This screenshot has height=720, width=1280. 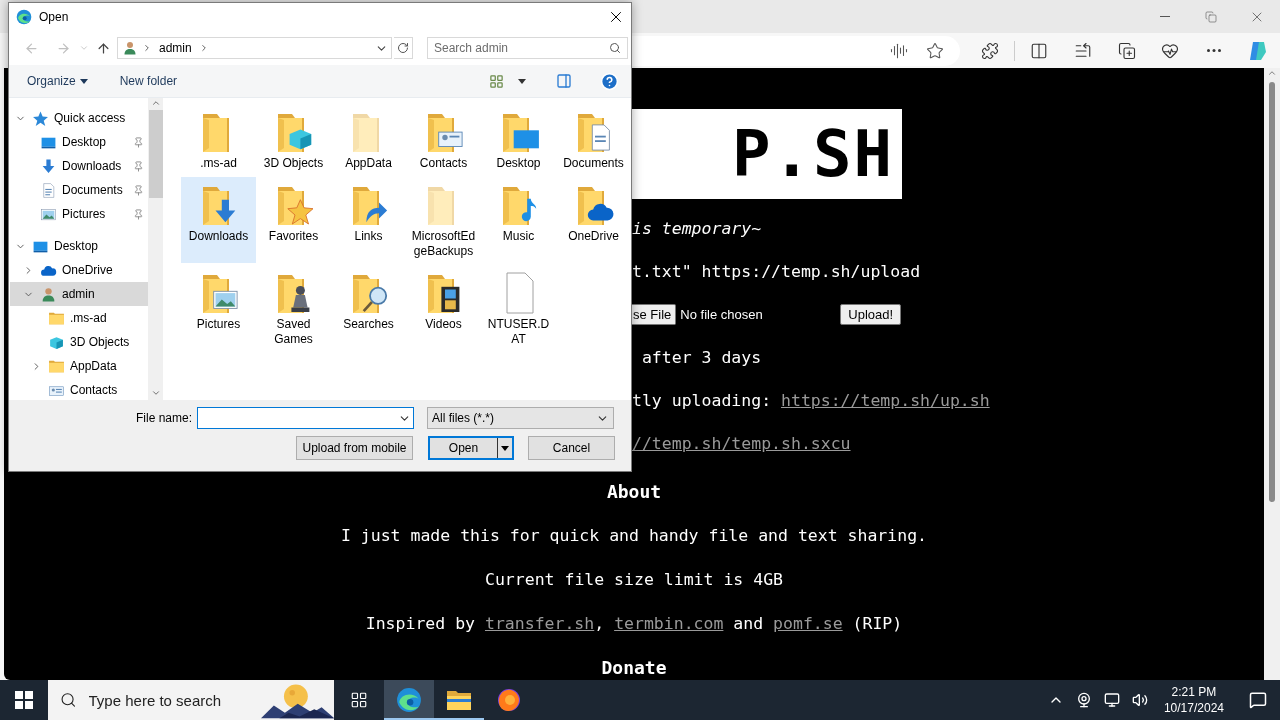 I want to click on download-arrow-icon, so click(x=48, y=166).